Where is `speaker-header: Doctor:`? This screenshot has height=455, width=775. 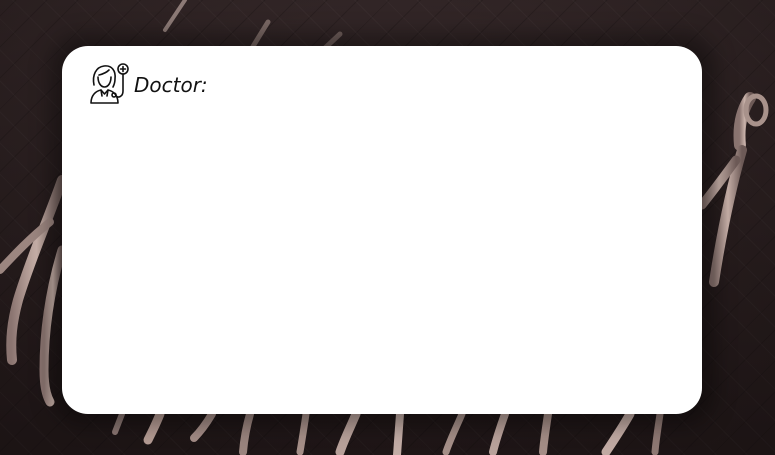
speaker-header: Doctor: is located at coordinates (148, 83).